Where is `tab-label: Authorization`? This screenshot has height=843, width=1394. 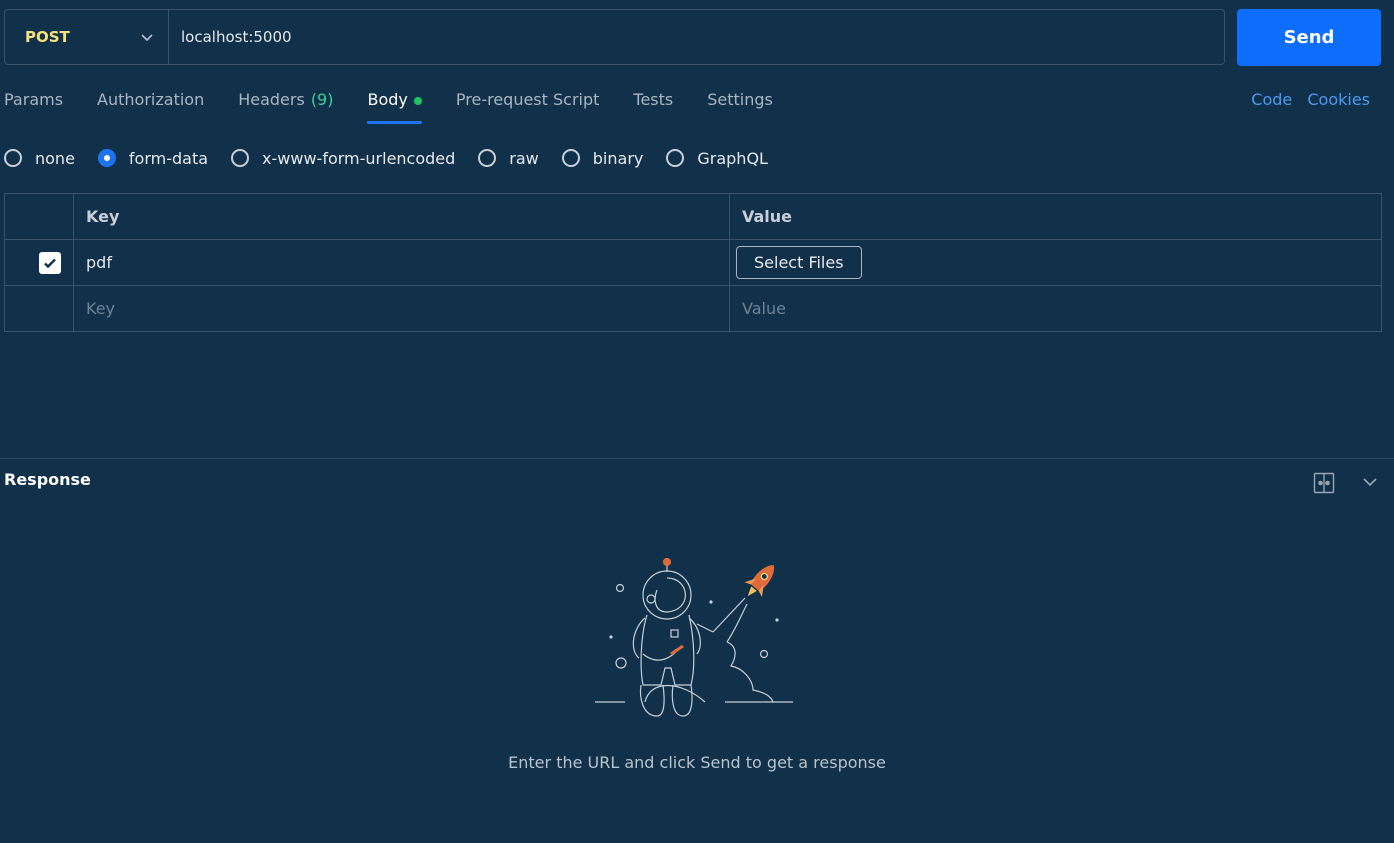 tab-label: Authorization is located at coordinates (151, 99).